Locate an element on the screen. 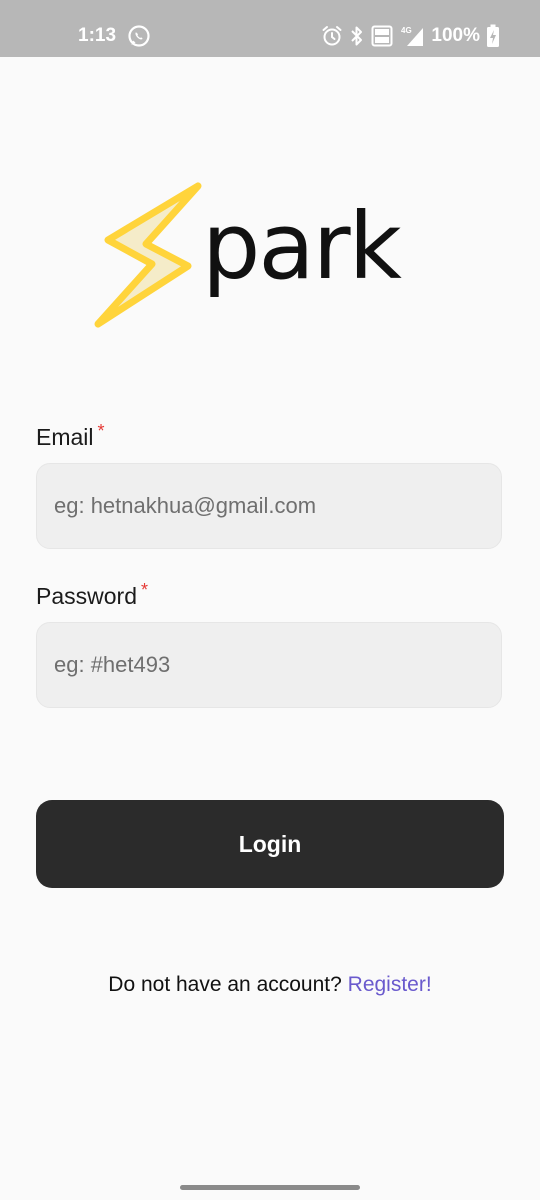  battery-percent: 100% is located at coordinates (455, 35).